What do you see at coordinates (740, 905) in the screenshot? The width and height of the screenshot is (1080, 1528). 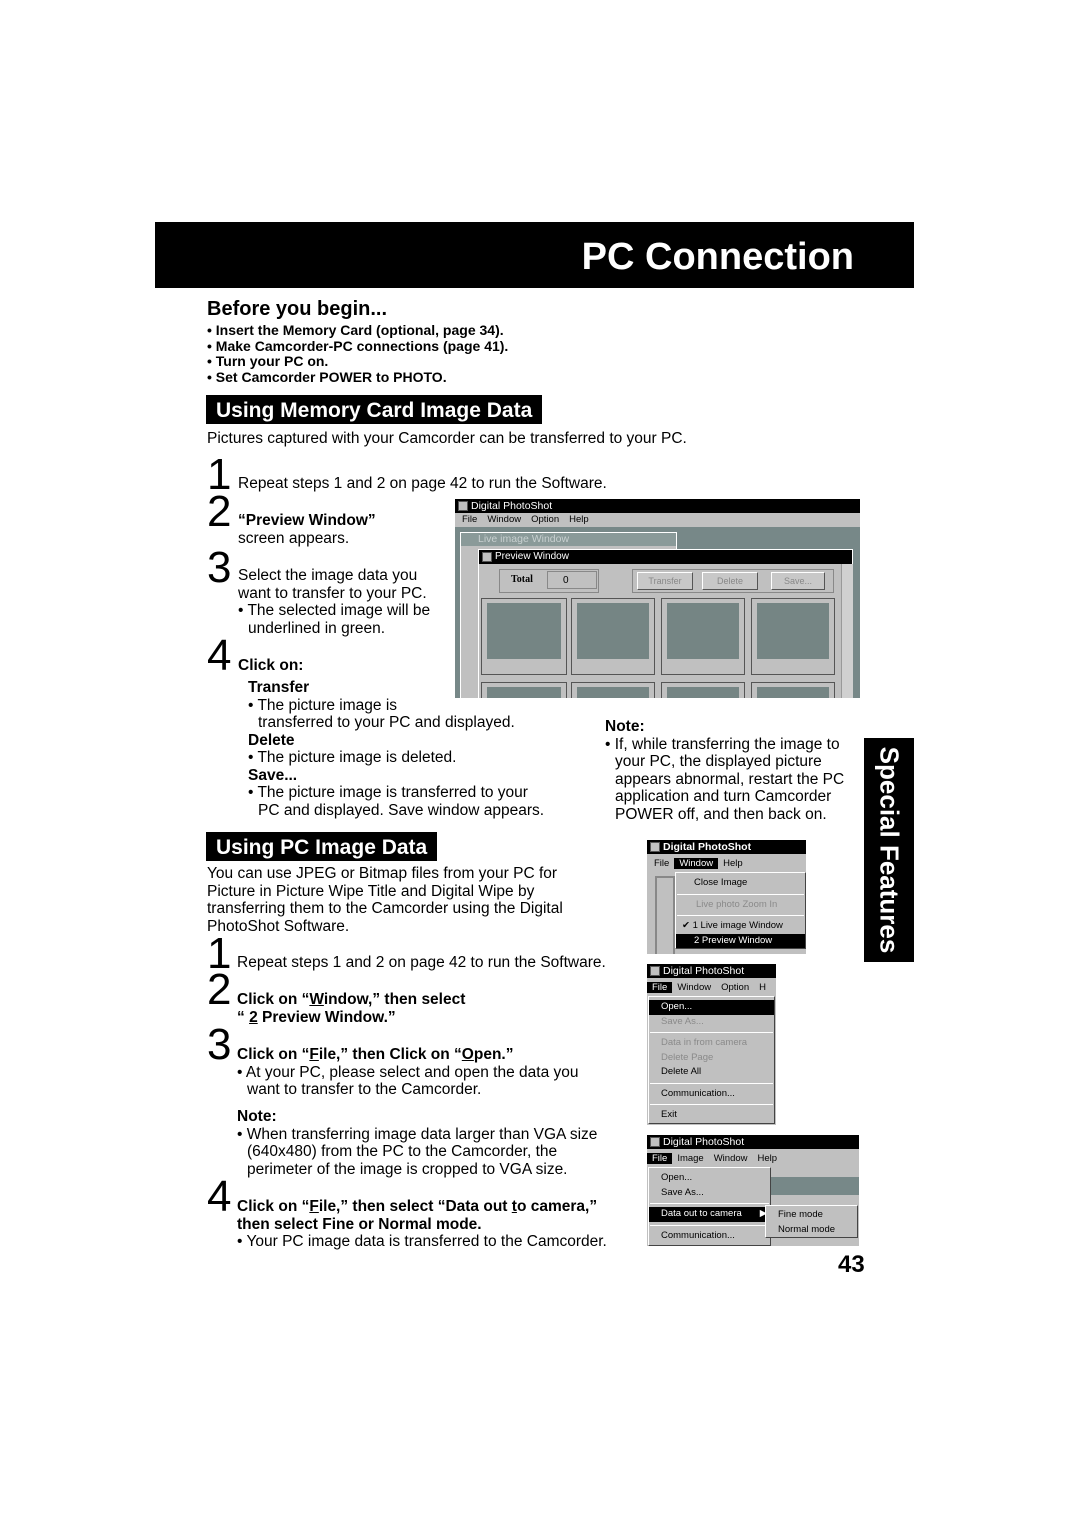 I see `menu-item-zoom-in: Live photo Zoom In` at bounding box center [740, 905].